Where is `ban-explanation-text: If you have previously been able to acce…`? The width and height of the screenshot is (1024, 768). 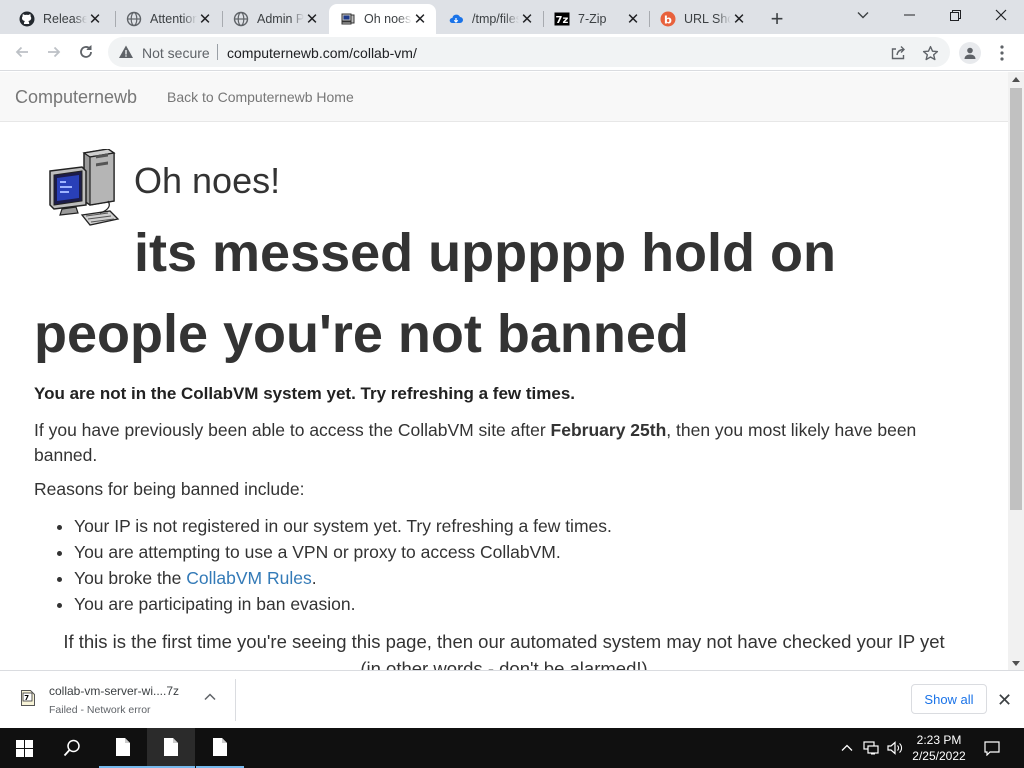
ban-explanation-text: If you have previously been able to acce… is located at coordinates (292, 430).